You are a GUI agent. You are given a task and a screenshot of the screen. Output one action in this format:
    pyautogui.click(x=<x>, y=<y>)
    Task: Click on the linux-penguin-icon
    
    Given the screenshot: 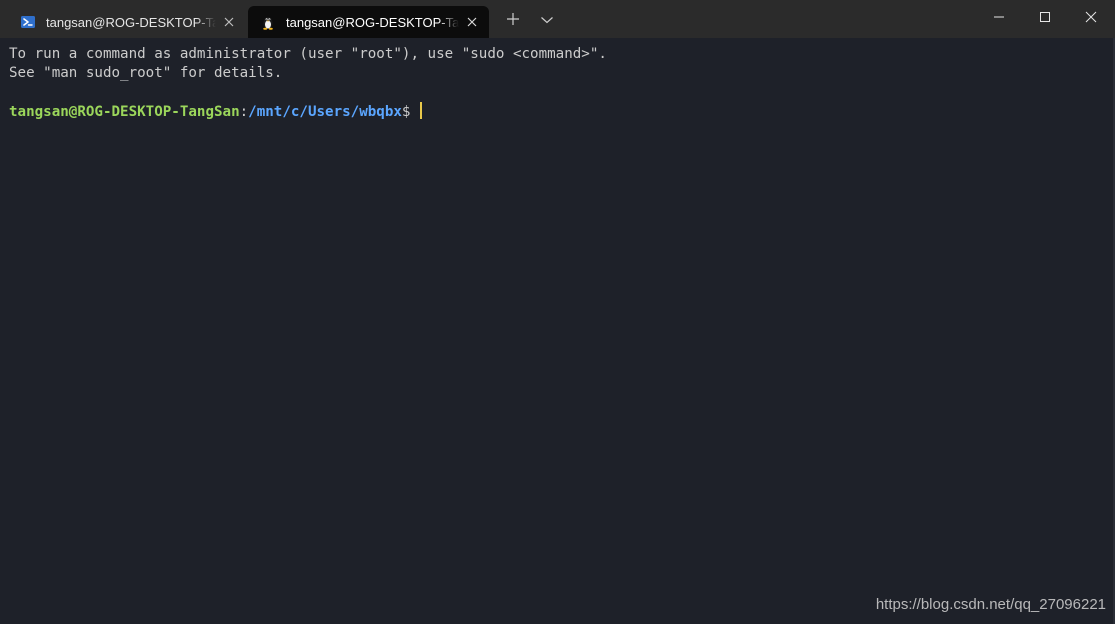 What is the action you would take?
    pyautogui.click(x=268, y=22)
    